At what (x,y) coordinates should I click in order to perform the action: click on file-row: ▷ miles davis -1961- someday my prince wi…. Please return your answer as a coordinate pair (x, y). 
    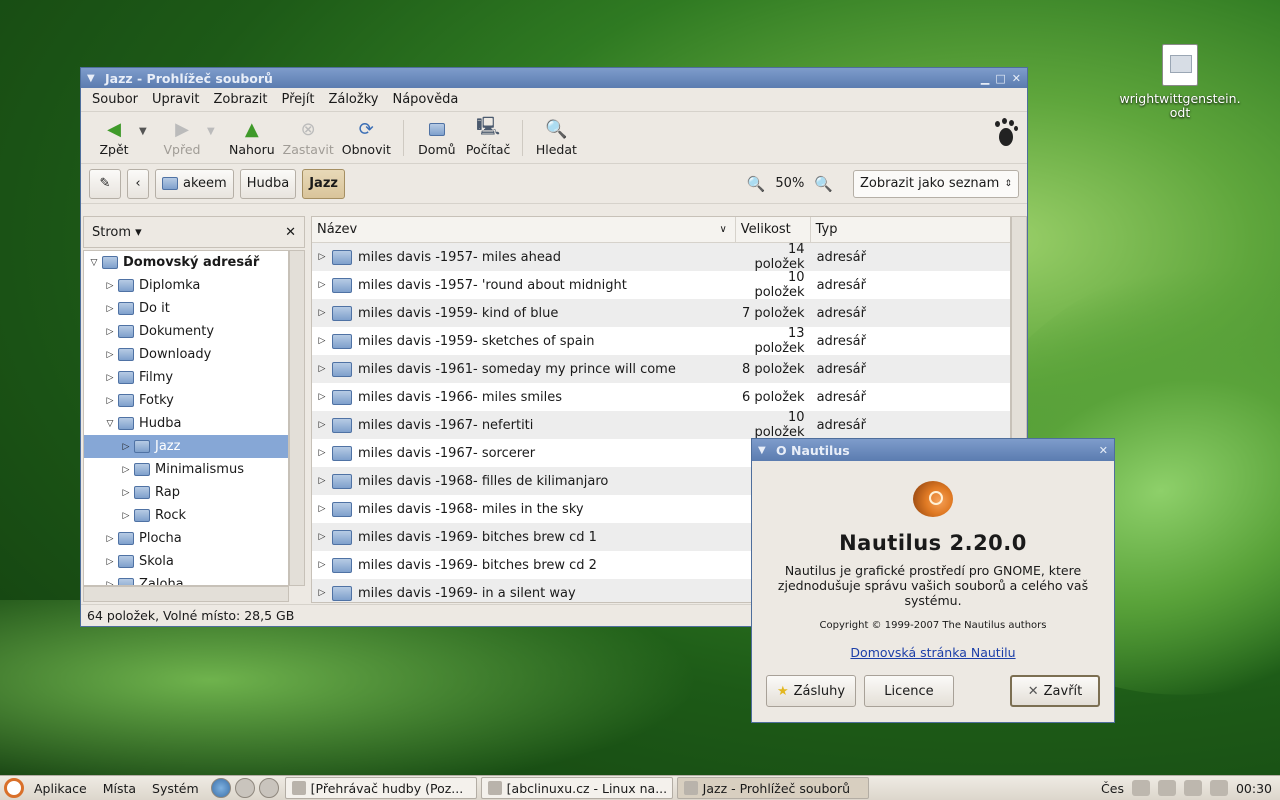
    Looking at the image, I should click on (661, 369).